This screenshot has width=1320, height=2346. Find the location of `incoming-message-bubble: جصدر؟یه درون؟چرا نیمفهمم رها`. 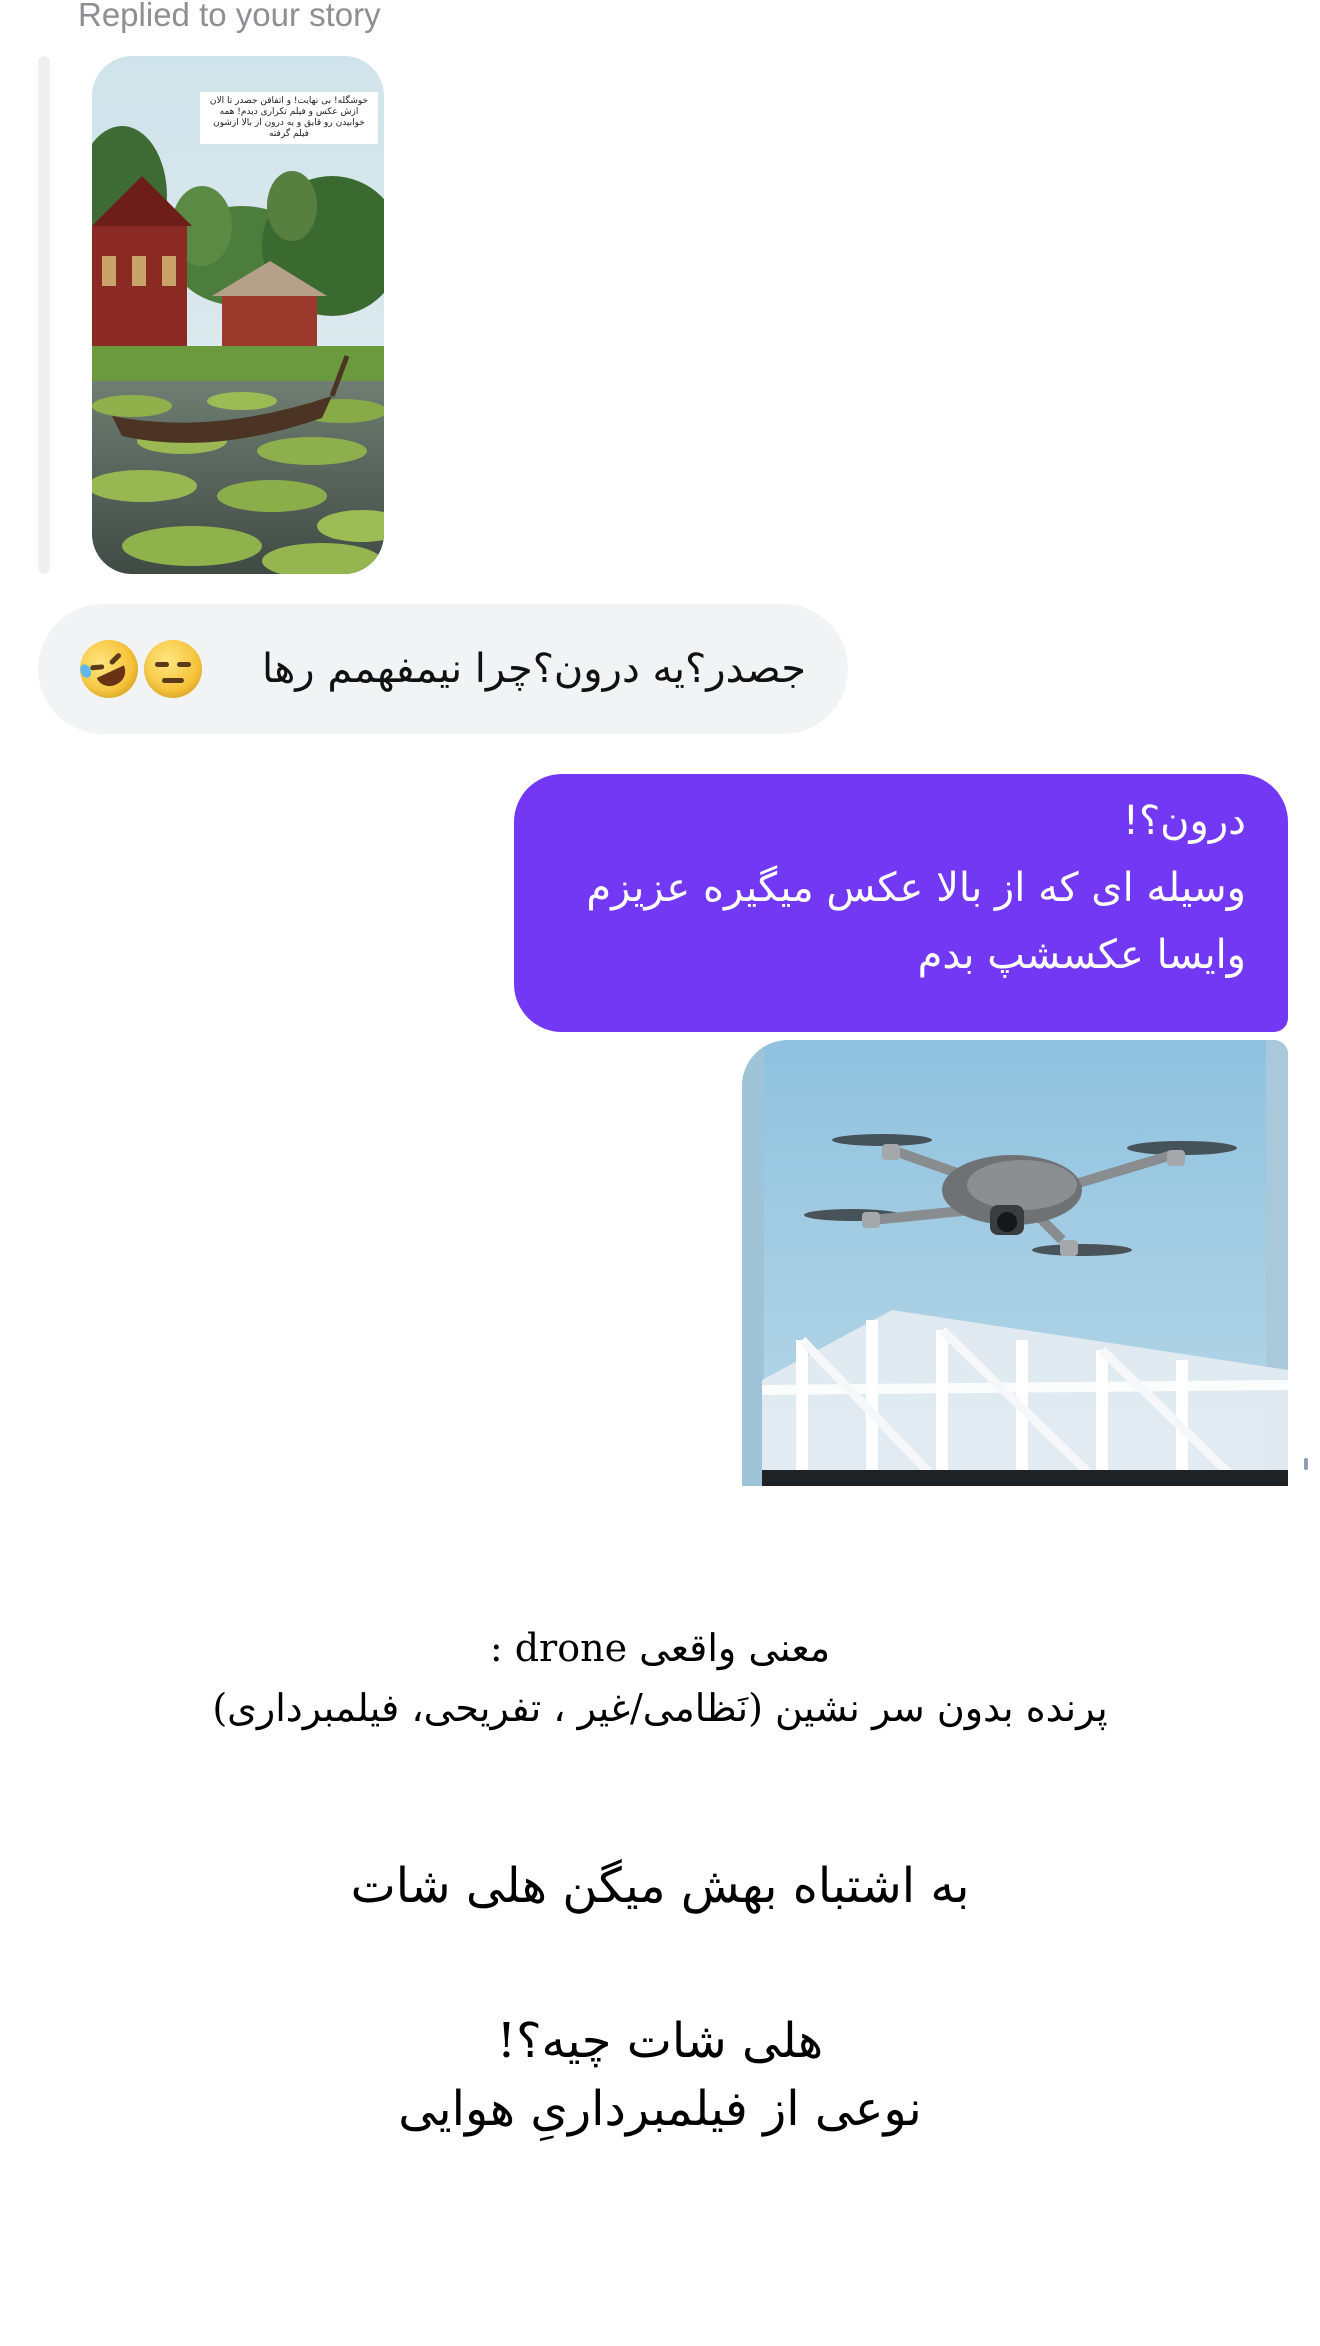

incoming-message-bubble: جصدر؟یه درون؟چرا نیمفهمم رها is located at coordinates (443, 669).